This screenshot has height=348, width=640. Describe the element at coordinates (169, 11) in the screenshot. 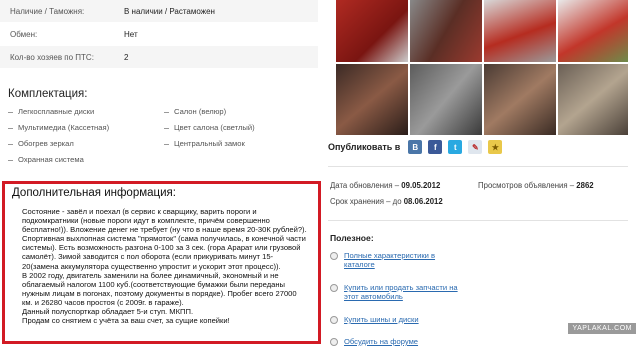

I see `spec-value: В наличии / Растаможен` at that location.